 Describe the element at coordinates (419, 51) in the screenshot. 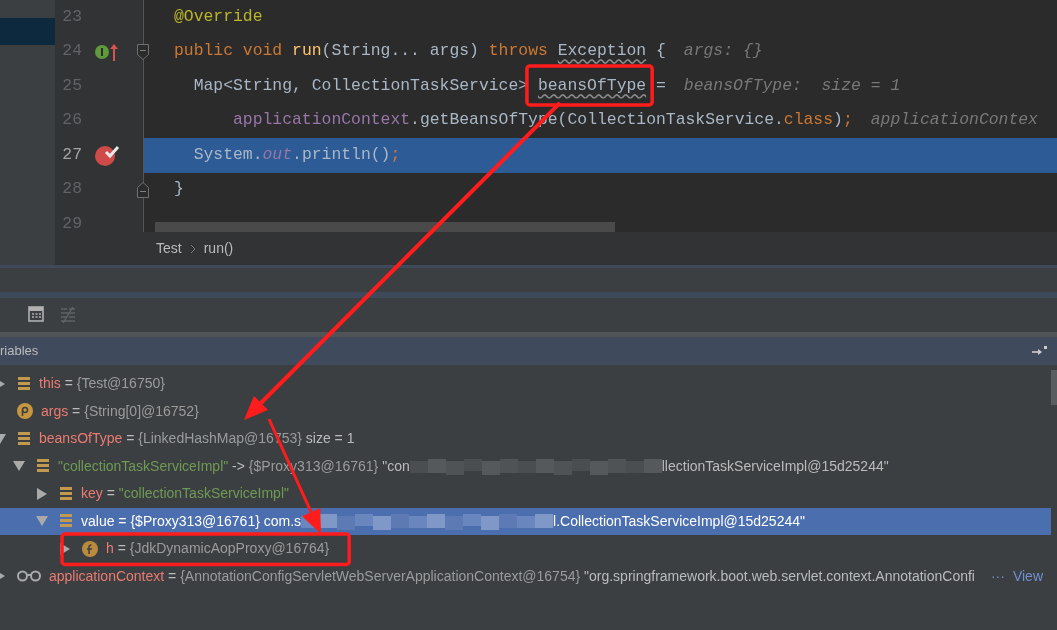

I see `code-line: public void run(String... args) throws Exception {` at that location.